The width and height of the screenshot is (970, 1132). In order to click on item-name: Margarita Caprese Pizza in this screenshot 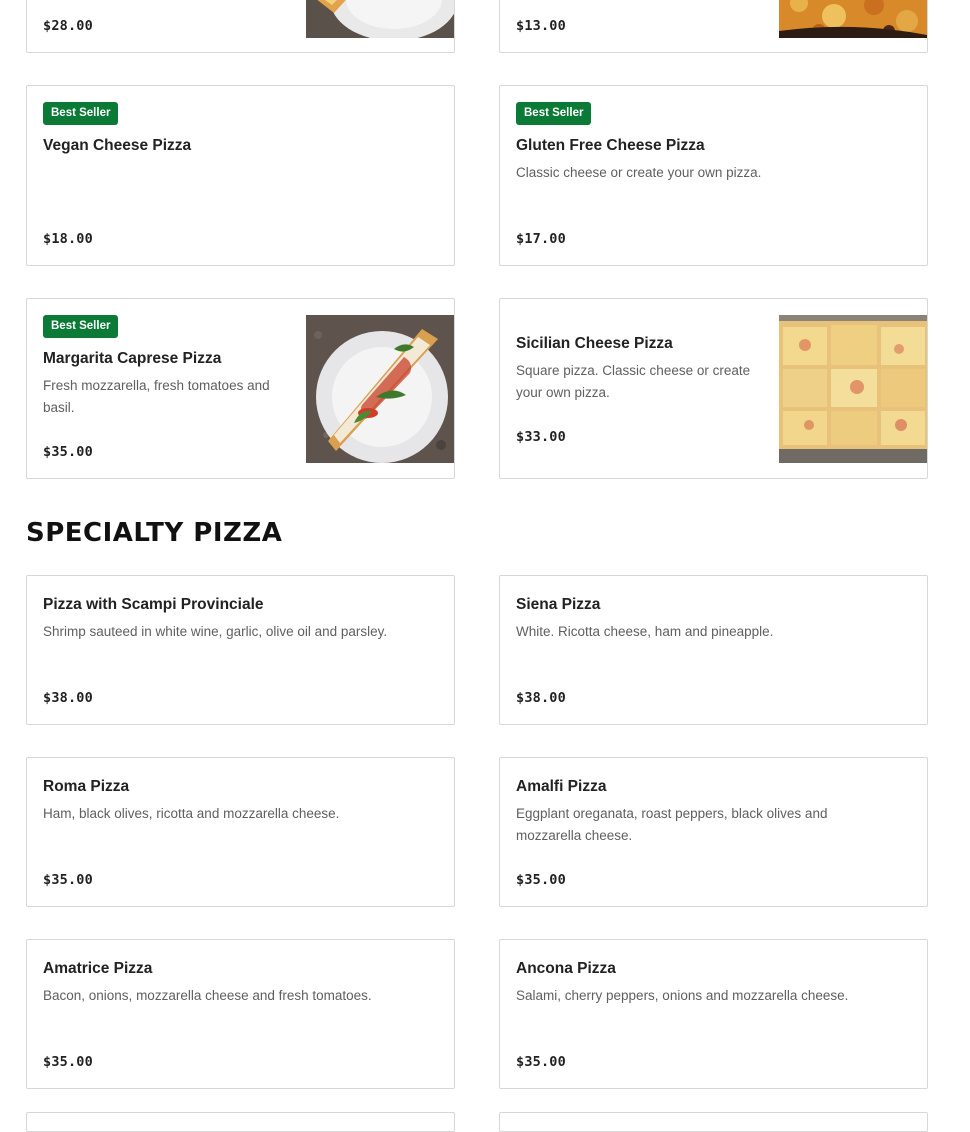, I will do `click(132, 358)`.